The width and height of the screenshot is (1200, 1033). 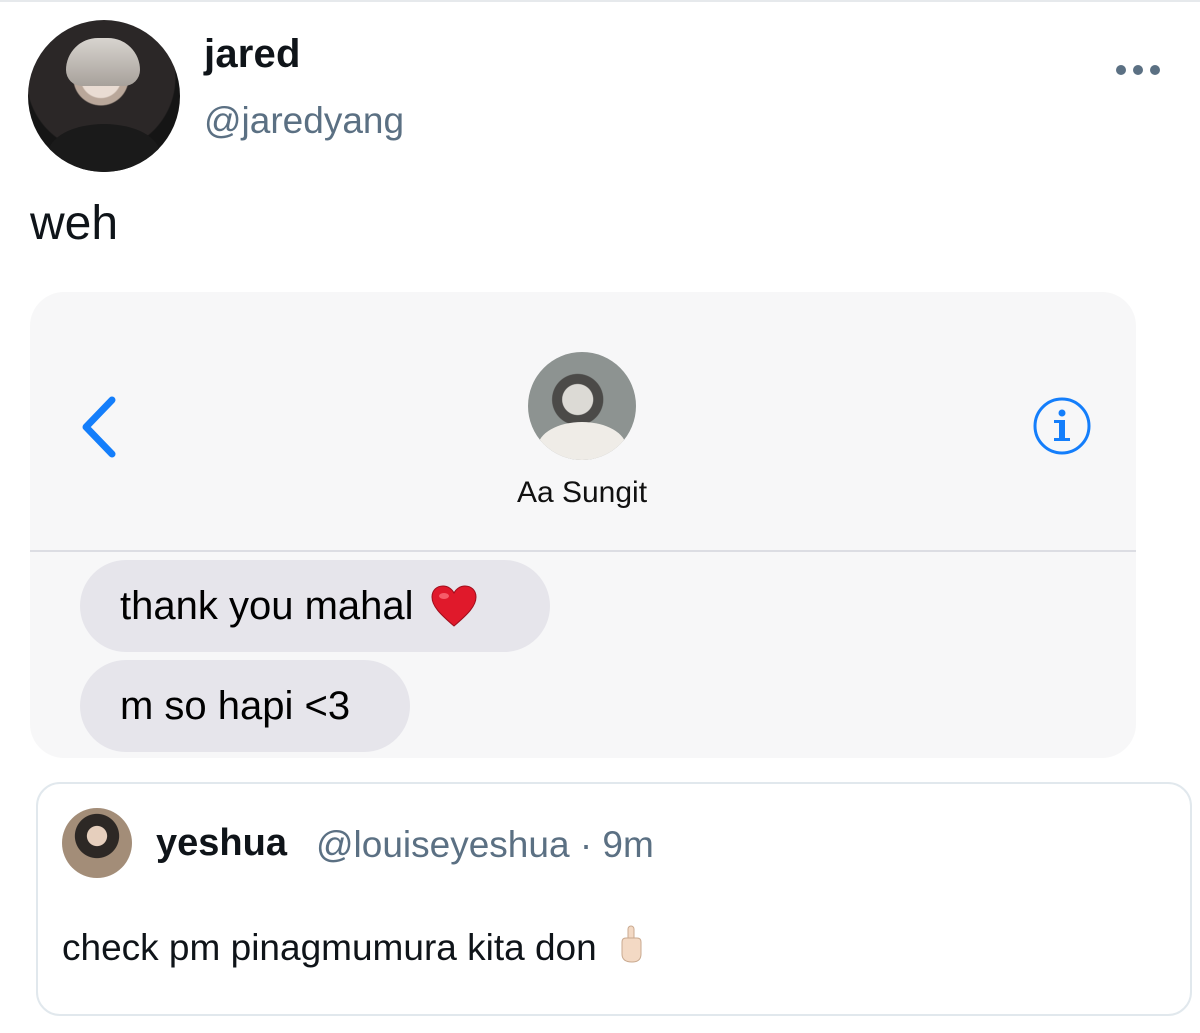 What do you see at coordinates (104, 96) in the screenshot?
I see `author-avatar` at bounding box center [104, 96].